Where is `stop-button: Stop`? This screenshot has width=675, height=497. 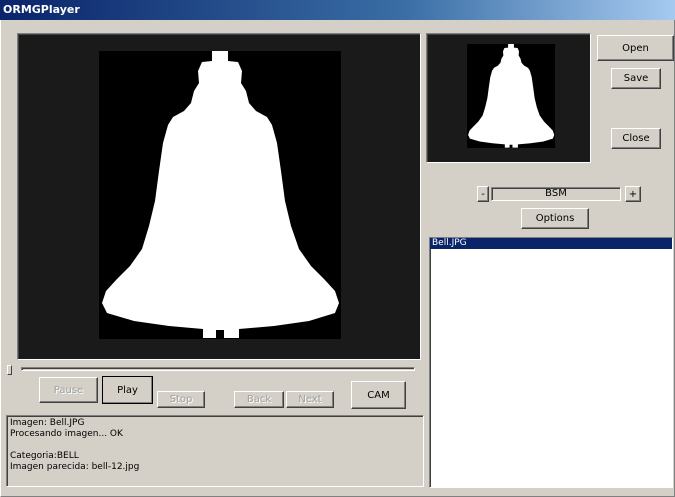 stop-button: Stop is located at coordinates (181, 399).